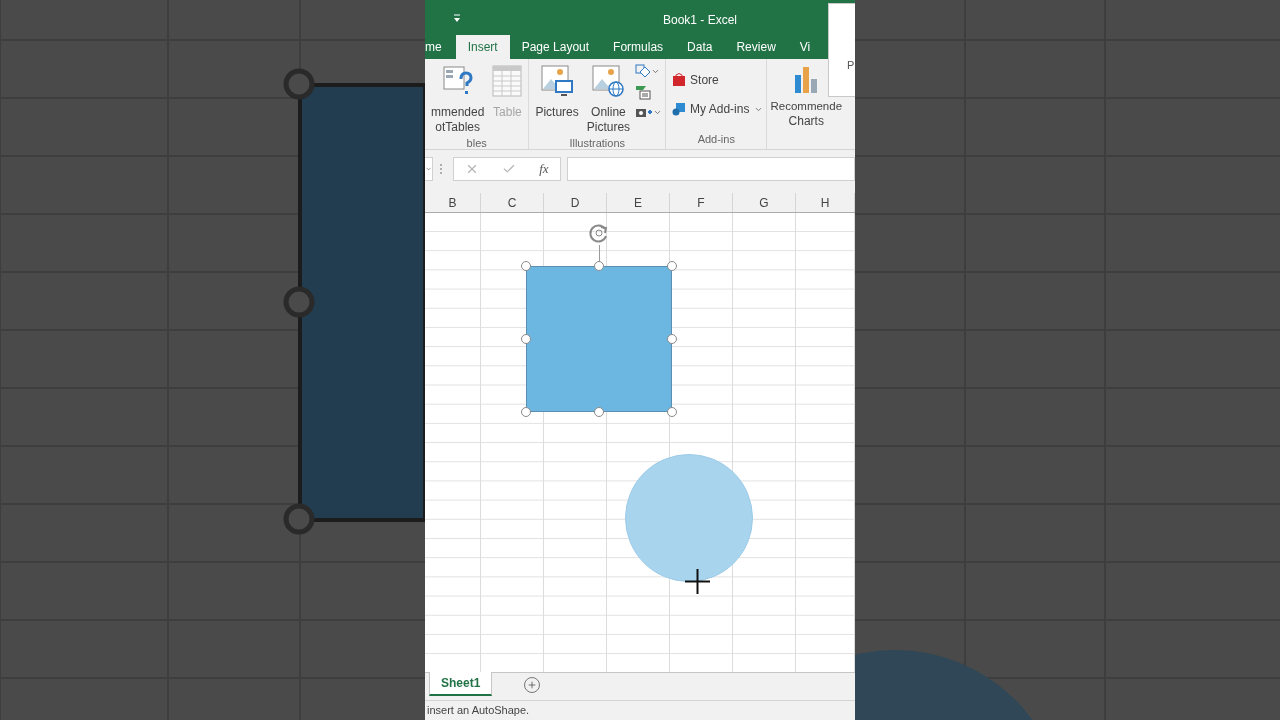 The height and width of the screenshot is (720, 1280). Describe the element at coordinates (608, 81) in the screenshot. I see `picture-globe-icon` at that location.